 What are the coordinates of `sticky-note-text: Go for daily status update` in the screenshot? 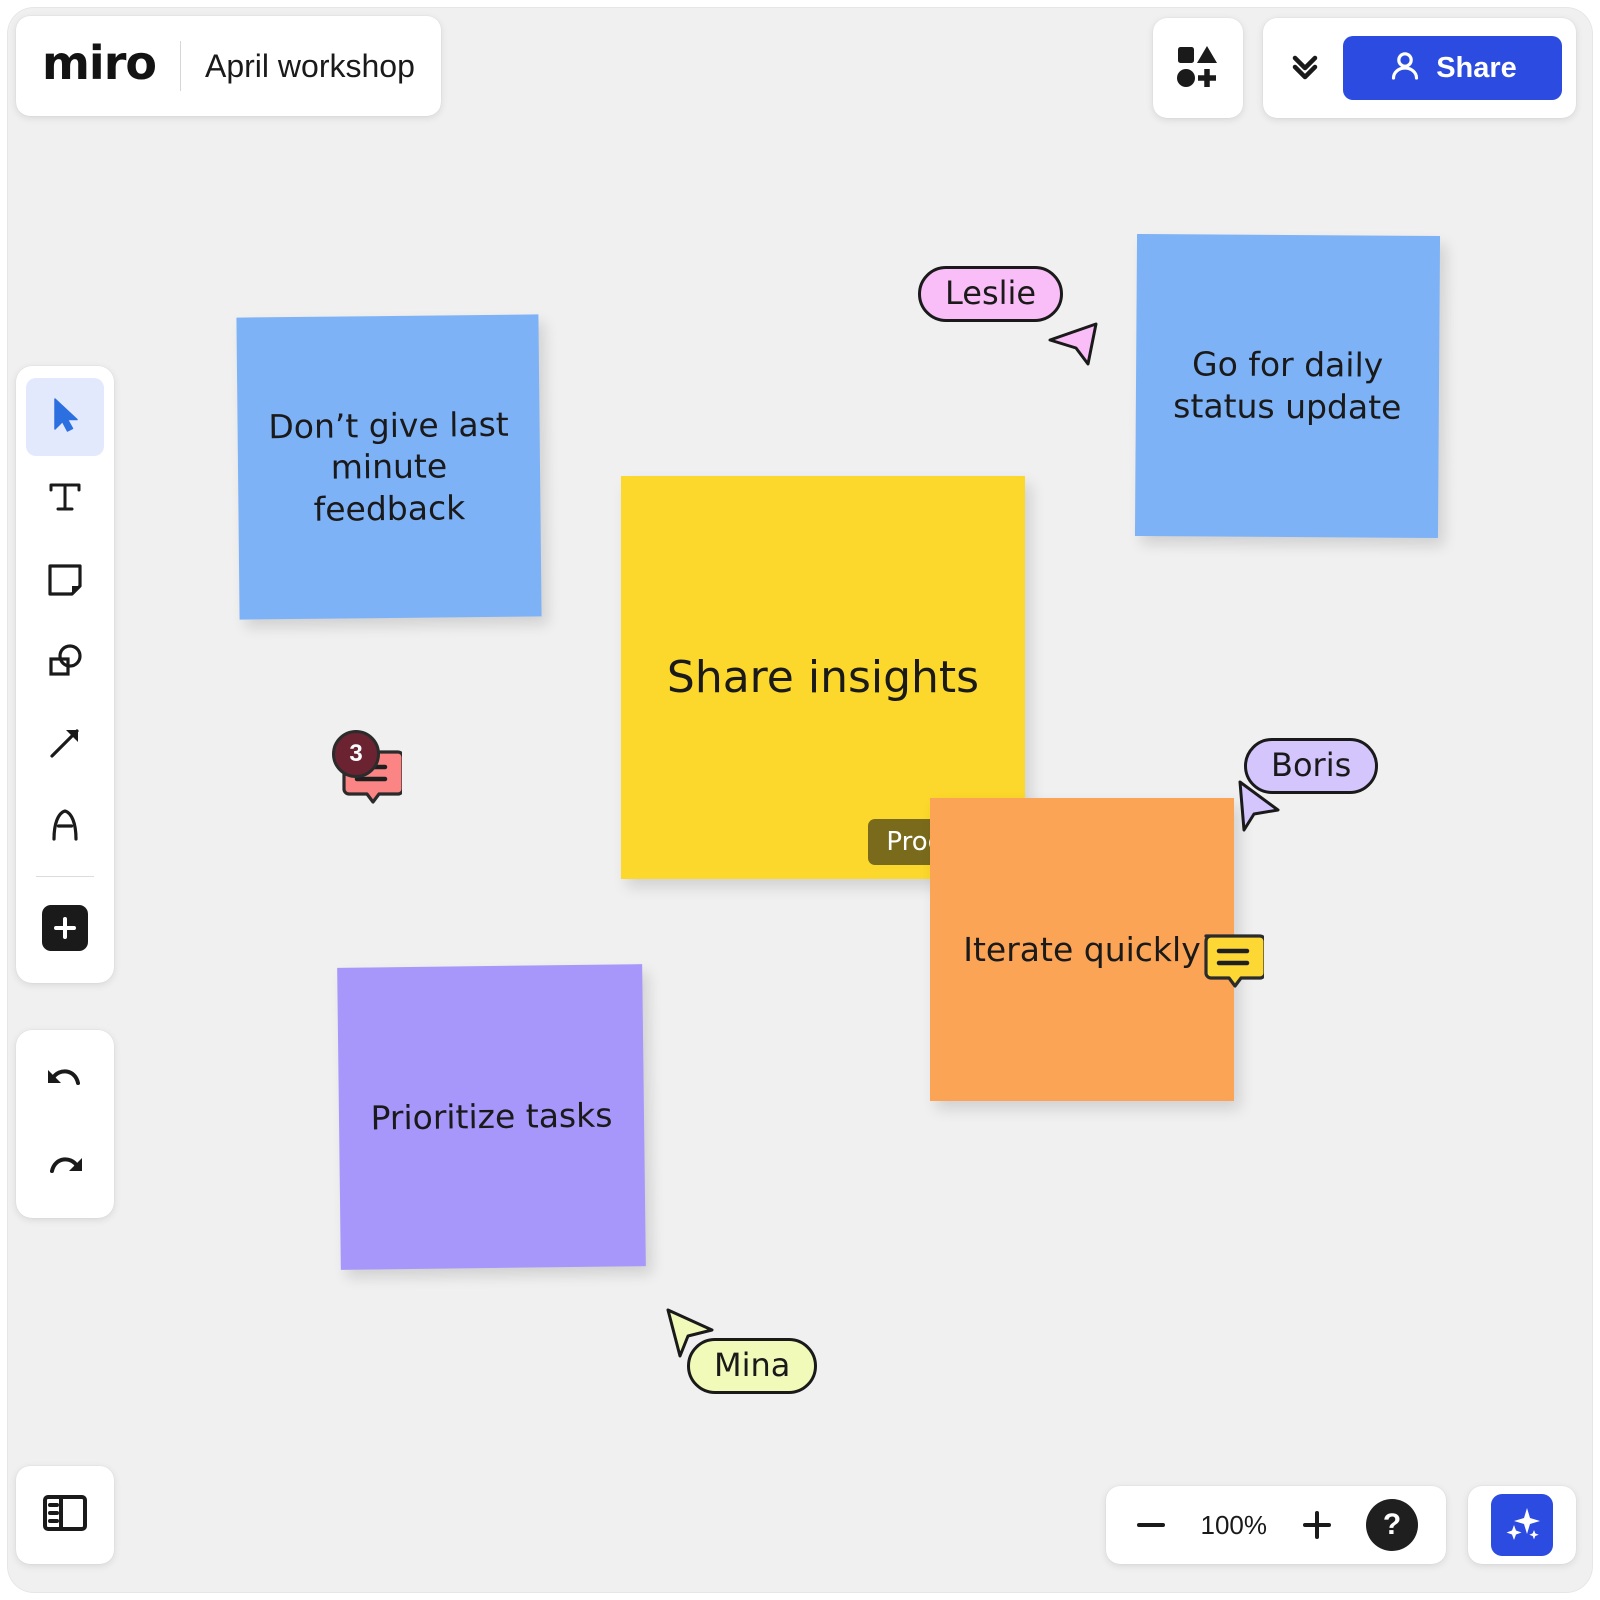 It's located at (1287, 385).